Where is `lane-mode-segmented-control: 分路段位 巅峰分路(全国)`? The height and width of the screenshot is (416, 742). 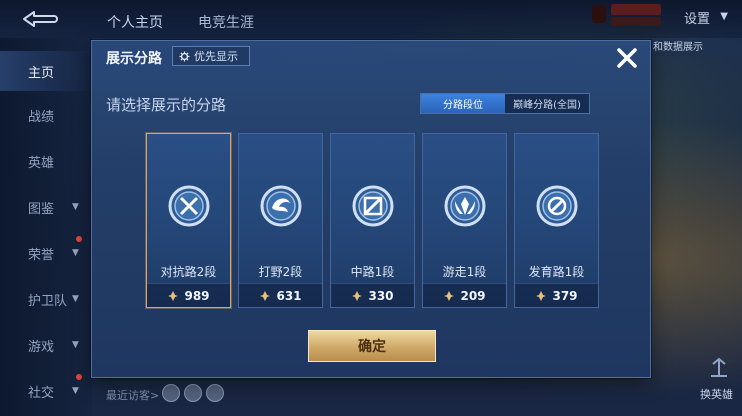
lane-mode-segmented-control: 分路段位 巅峰分路(全国) is located at coordinates (505, 103).